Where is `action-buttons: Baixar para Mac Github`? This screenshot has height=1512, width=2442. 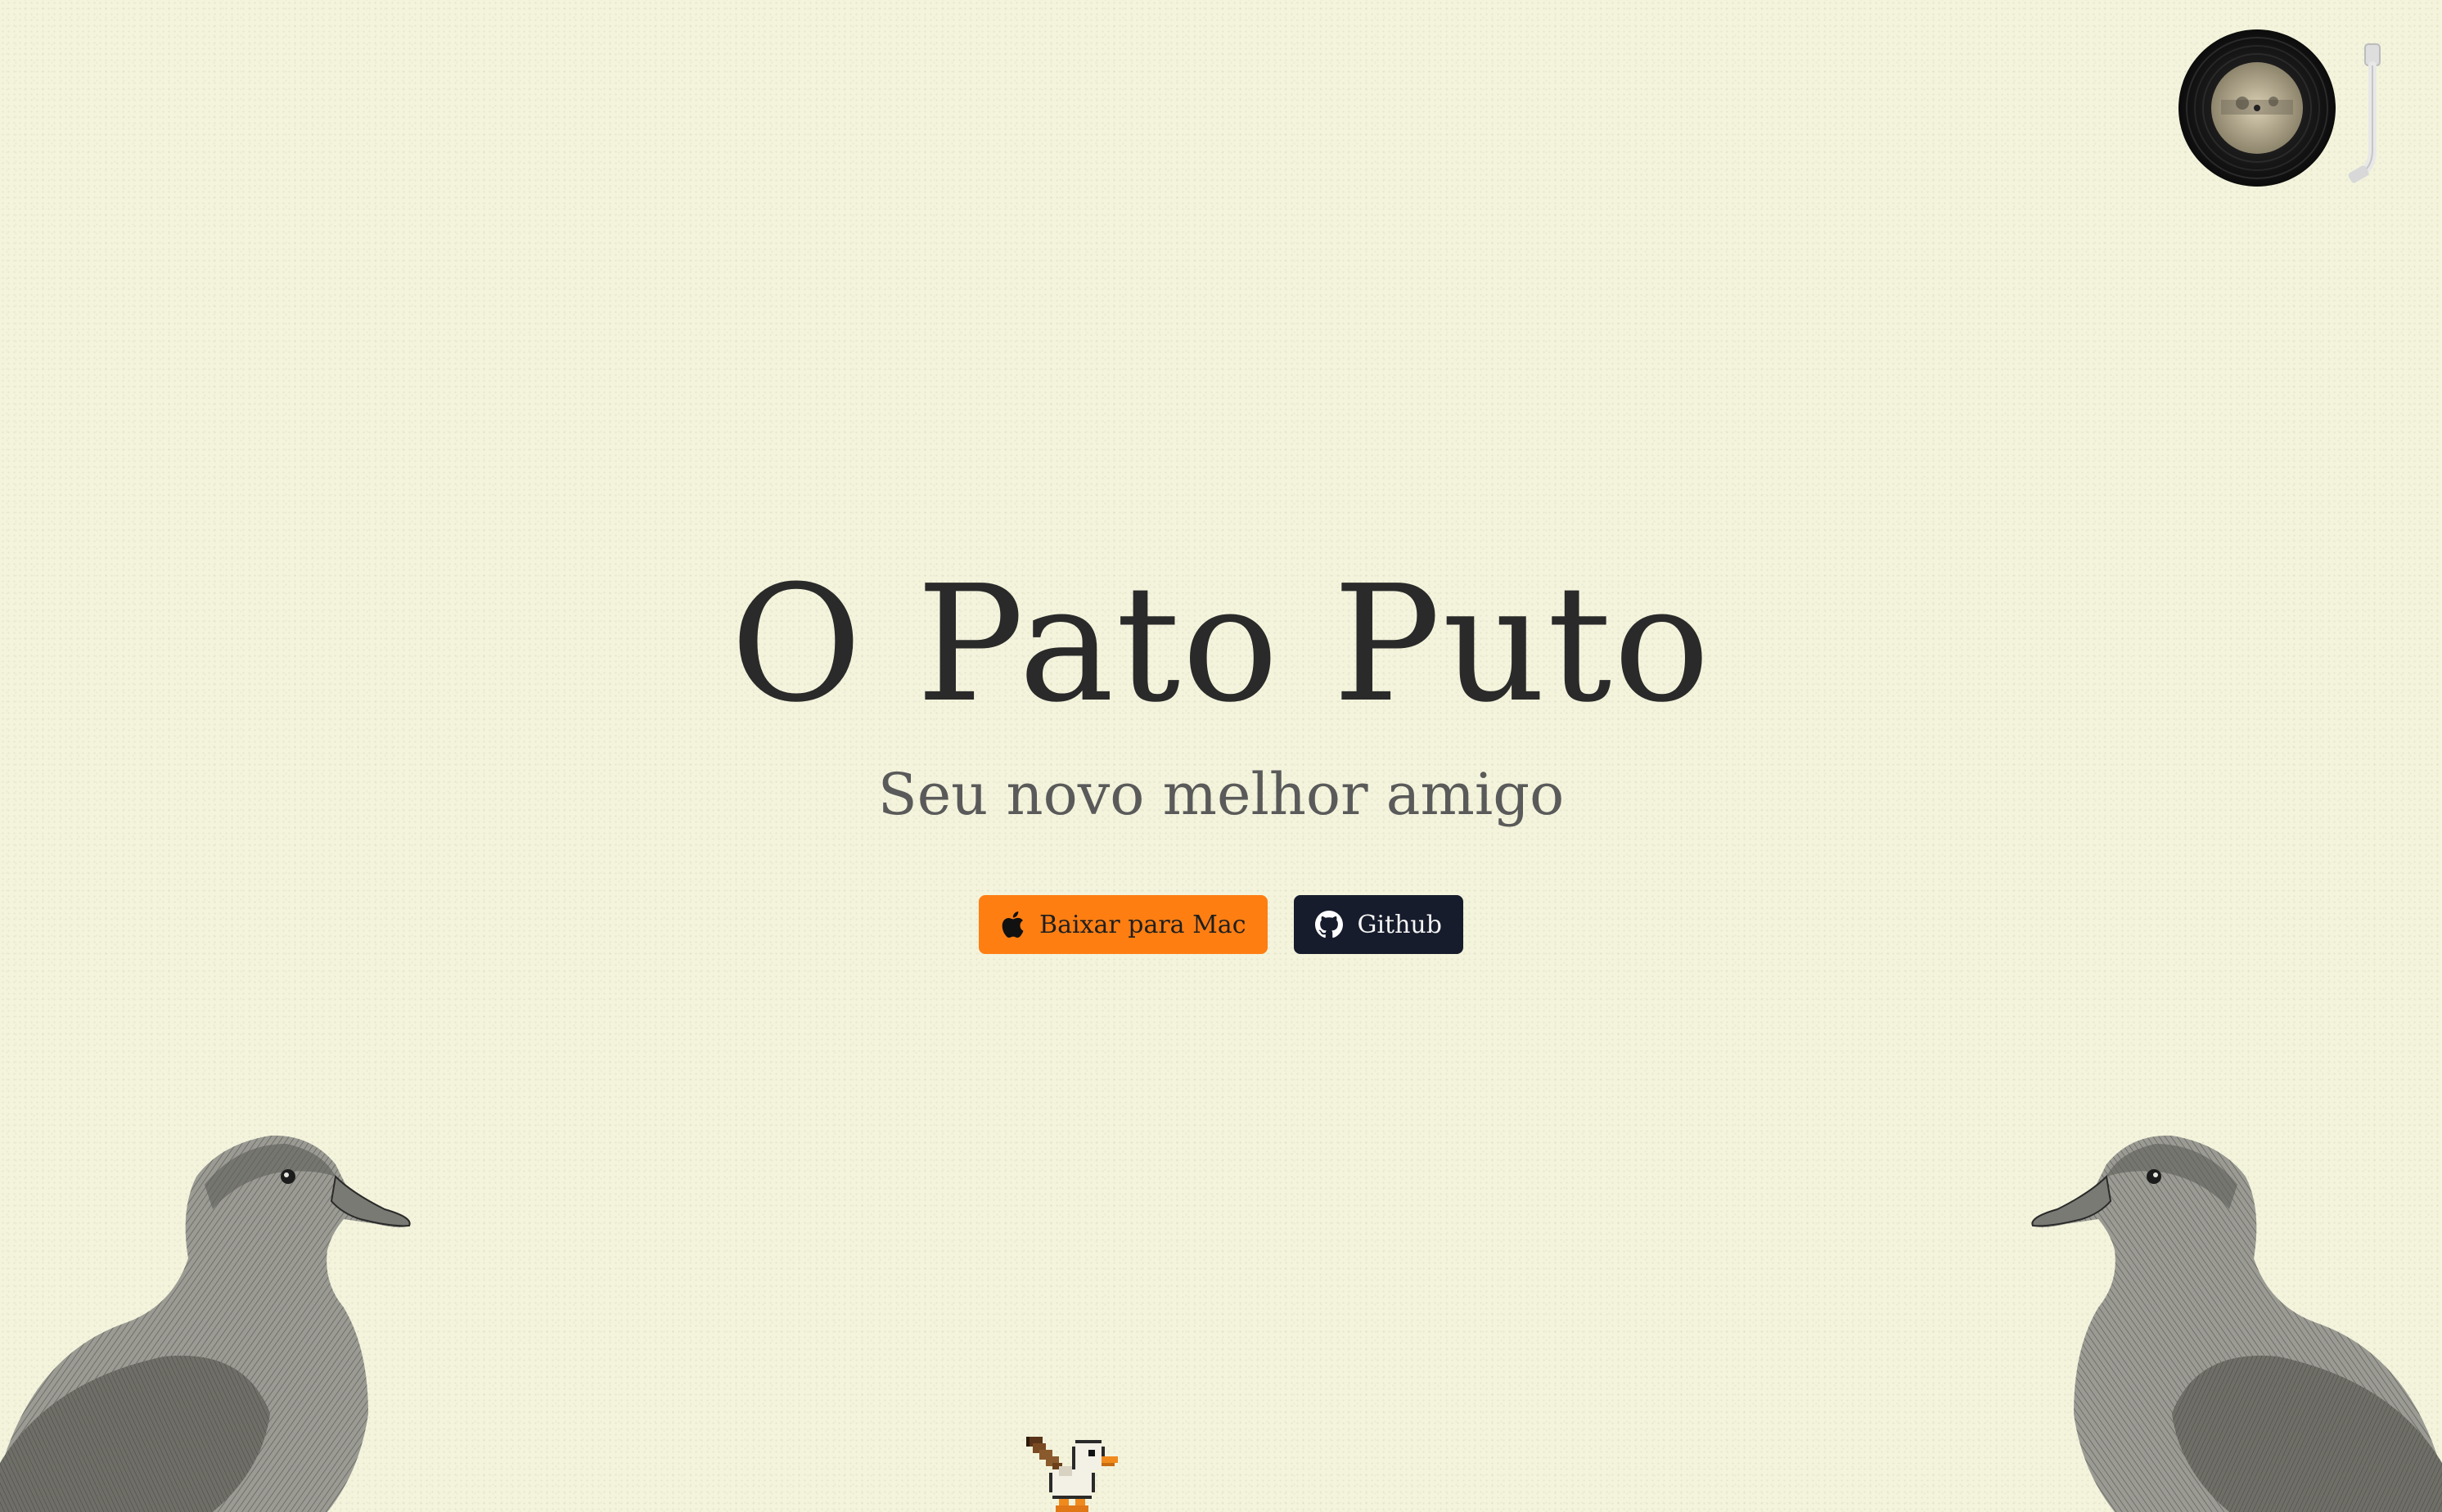 action-buttons: Baixar para Mac Github is located at coordinates (1221, 925).